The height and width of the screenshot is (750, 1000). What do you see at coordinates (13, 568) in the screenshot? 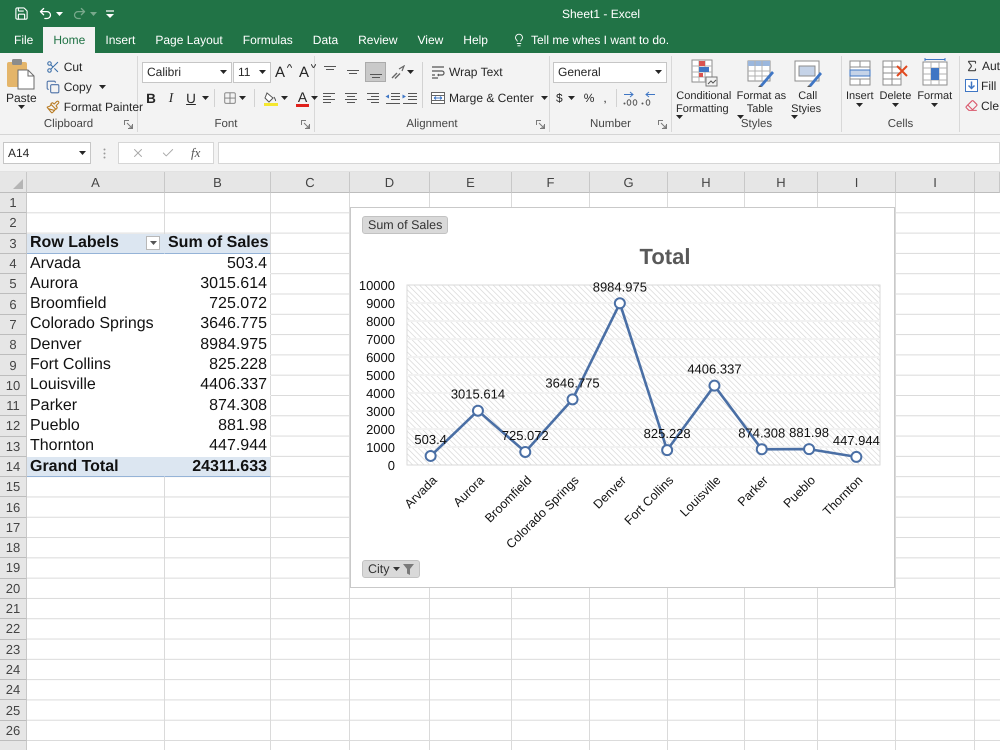
I see `row-header: 19` at bounding box center [13, 568].